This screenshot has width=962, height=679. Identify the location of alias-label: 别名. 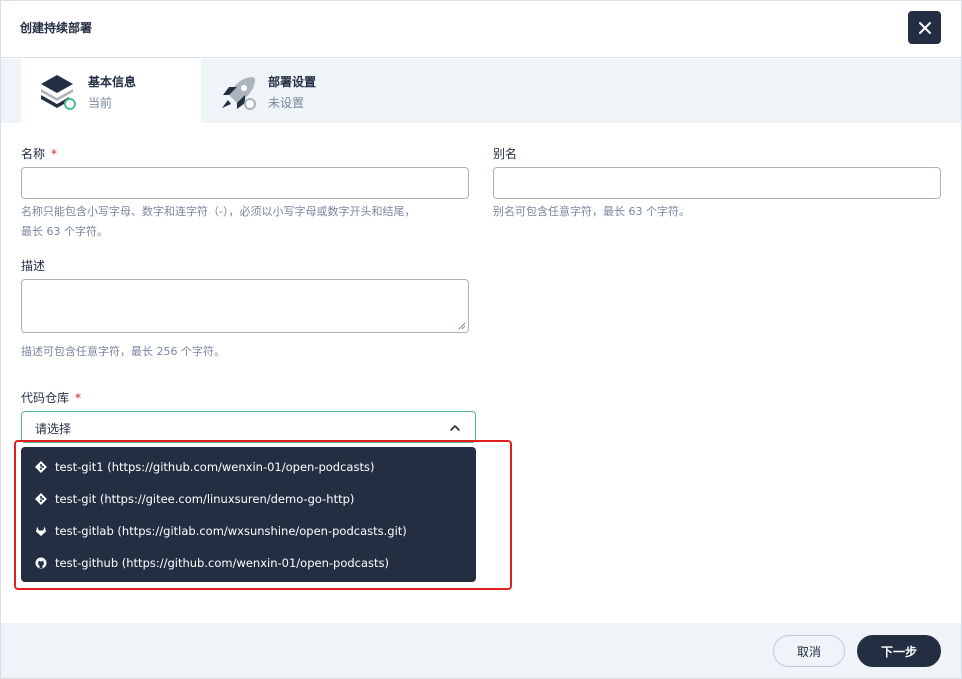
(505, 154).